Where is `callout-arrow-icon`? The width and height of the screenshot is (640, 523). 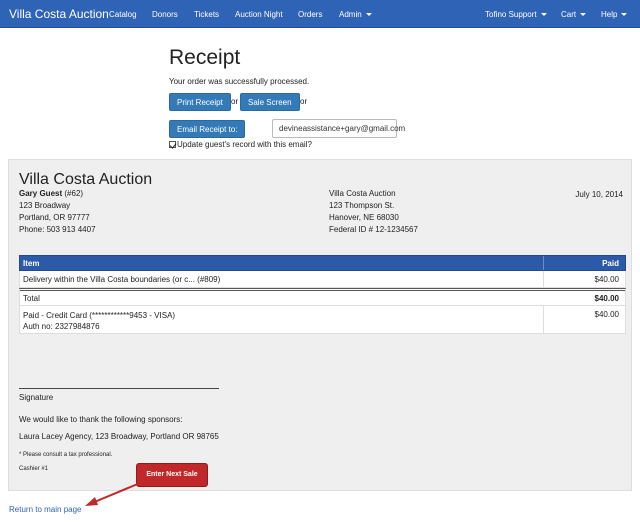
callout-arrow-icon is located at coordinates (113, 494).